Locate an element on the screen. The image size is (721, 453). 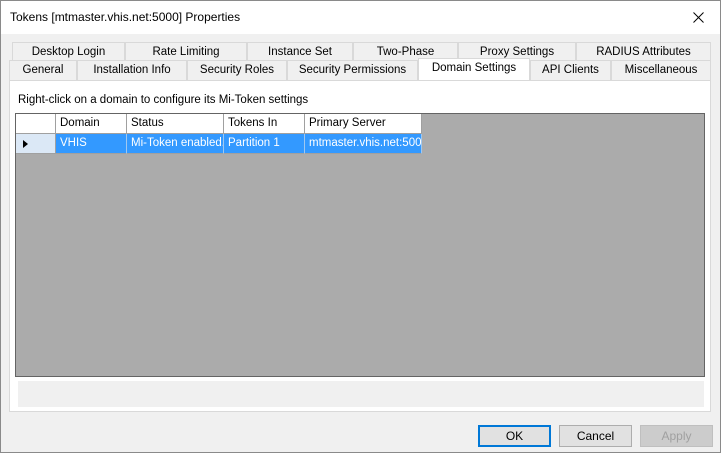
tab-security-roles: Security Roles is located at coordinates (237, 70).